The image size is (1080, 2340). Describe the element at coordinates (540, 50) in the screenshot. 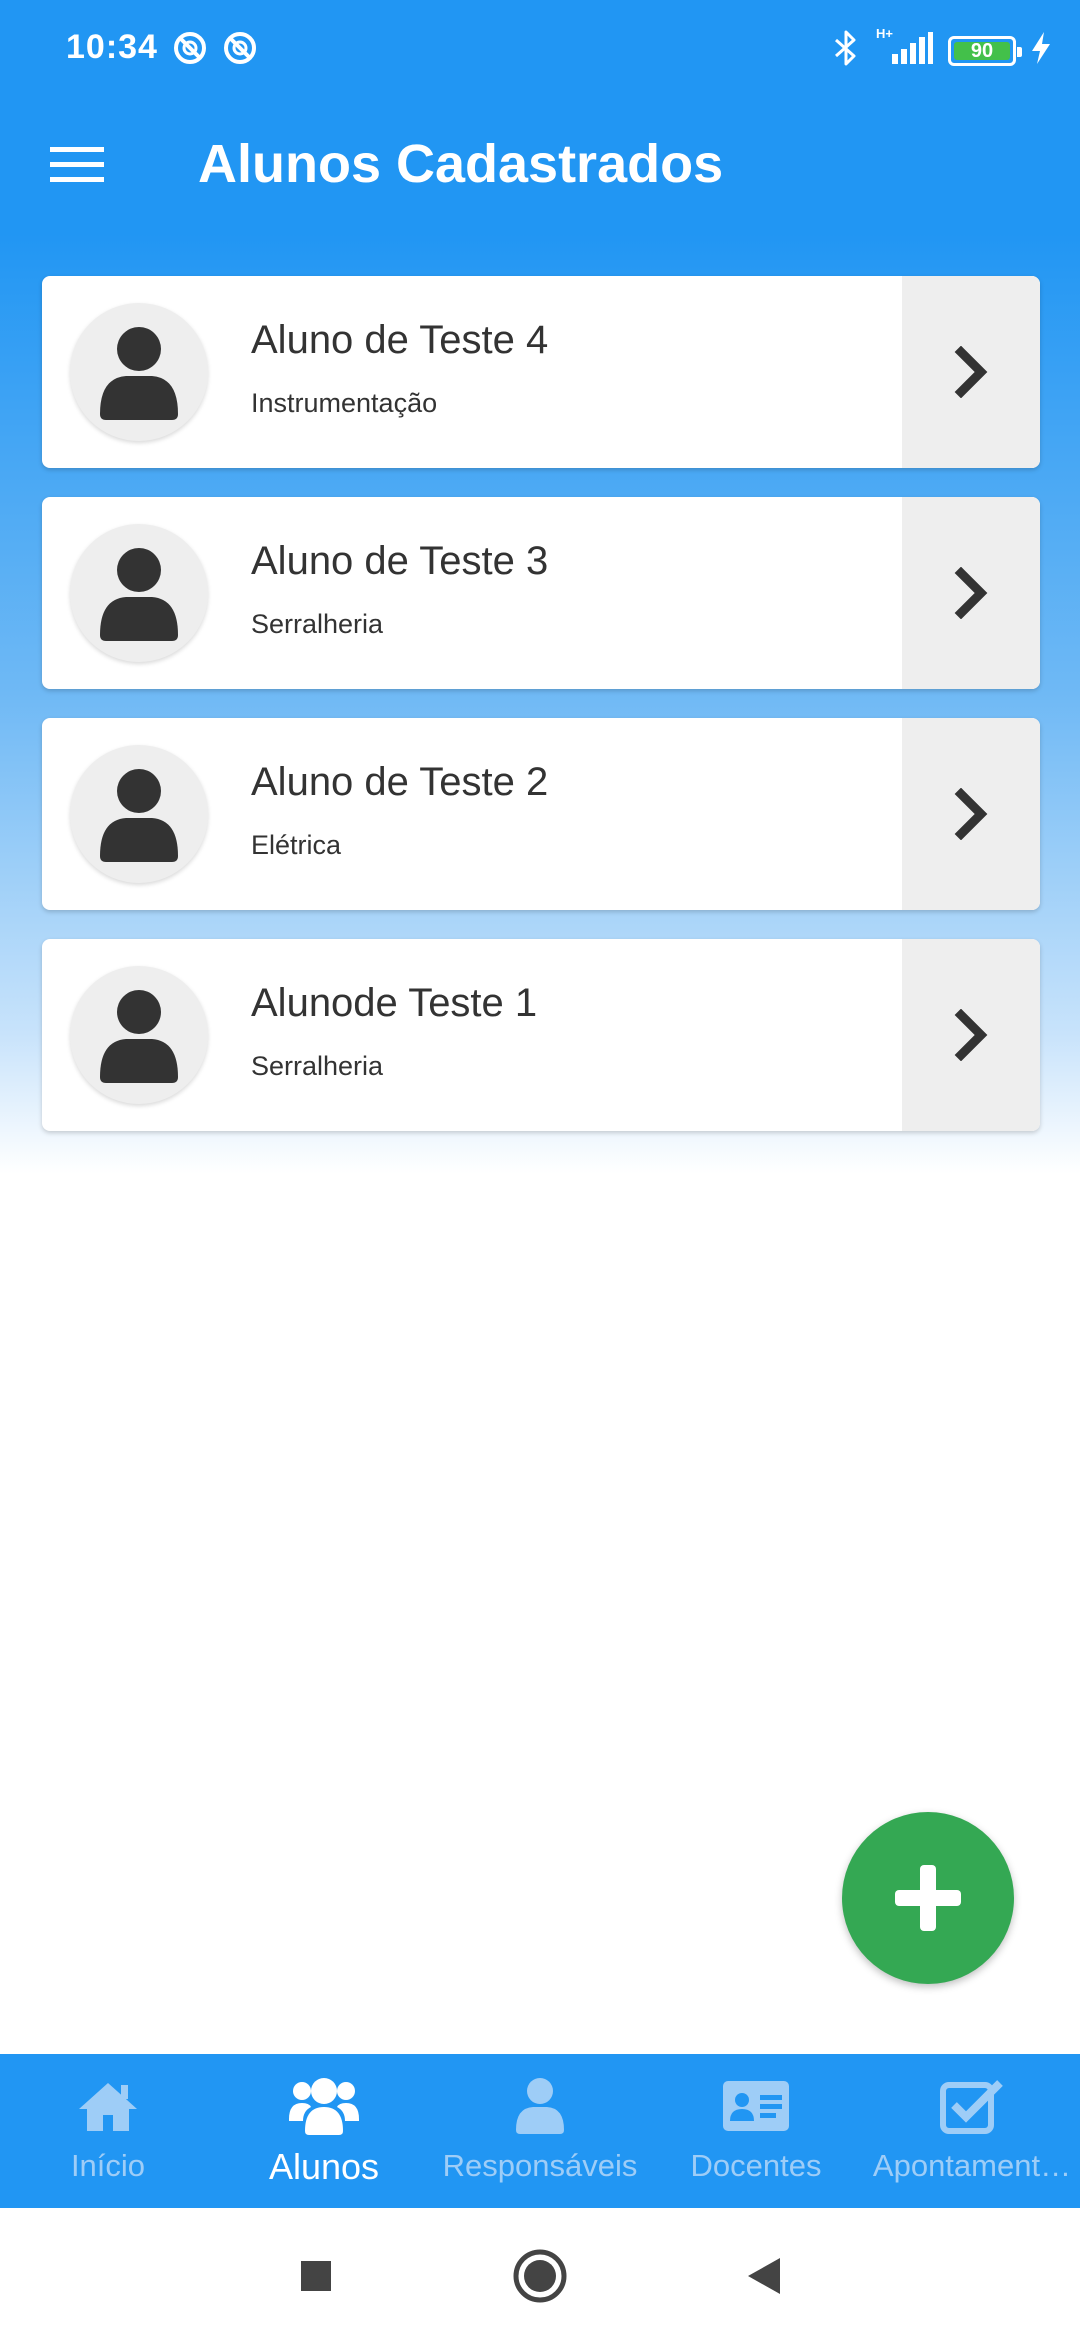

I see `status-bar: 10:34 H+ 90` at that location.